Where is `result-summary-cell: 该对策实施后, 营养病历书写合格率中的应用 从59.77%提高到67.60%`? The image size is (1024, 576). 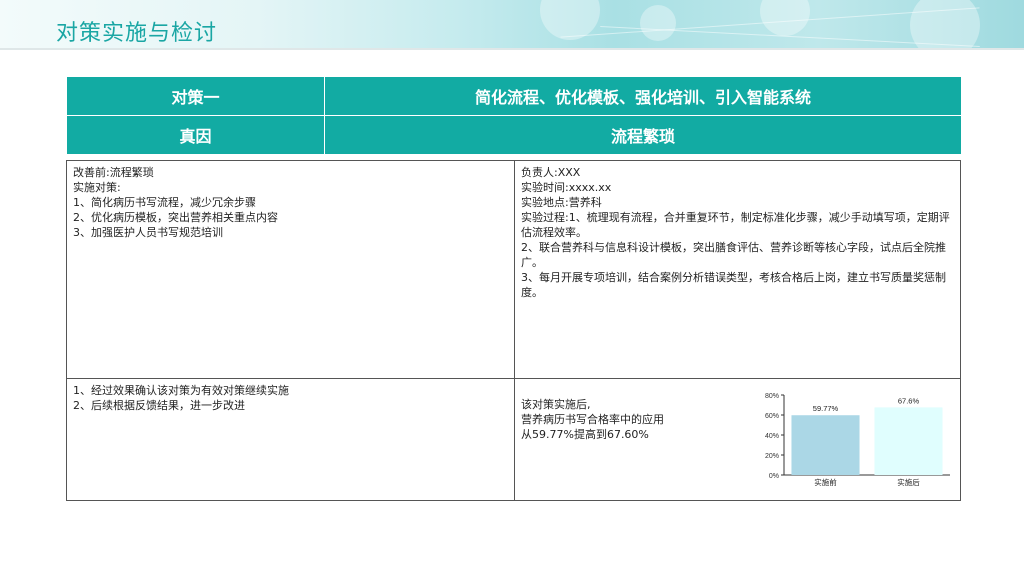
result-summary-cell: 该对策实施后, 营养病历书写合格率中的应用 从59.77%提高到67.60% is located at coordinates (621, 419).